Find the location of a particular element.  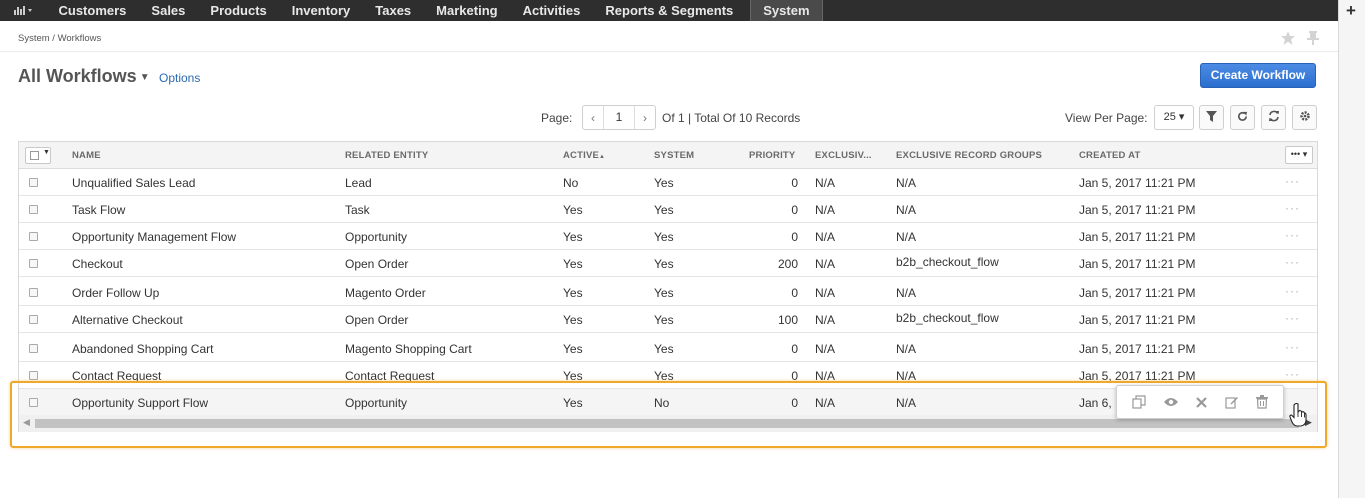

filter-icon is located at coordinates (1211, 118).